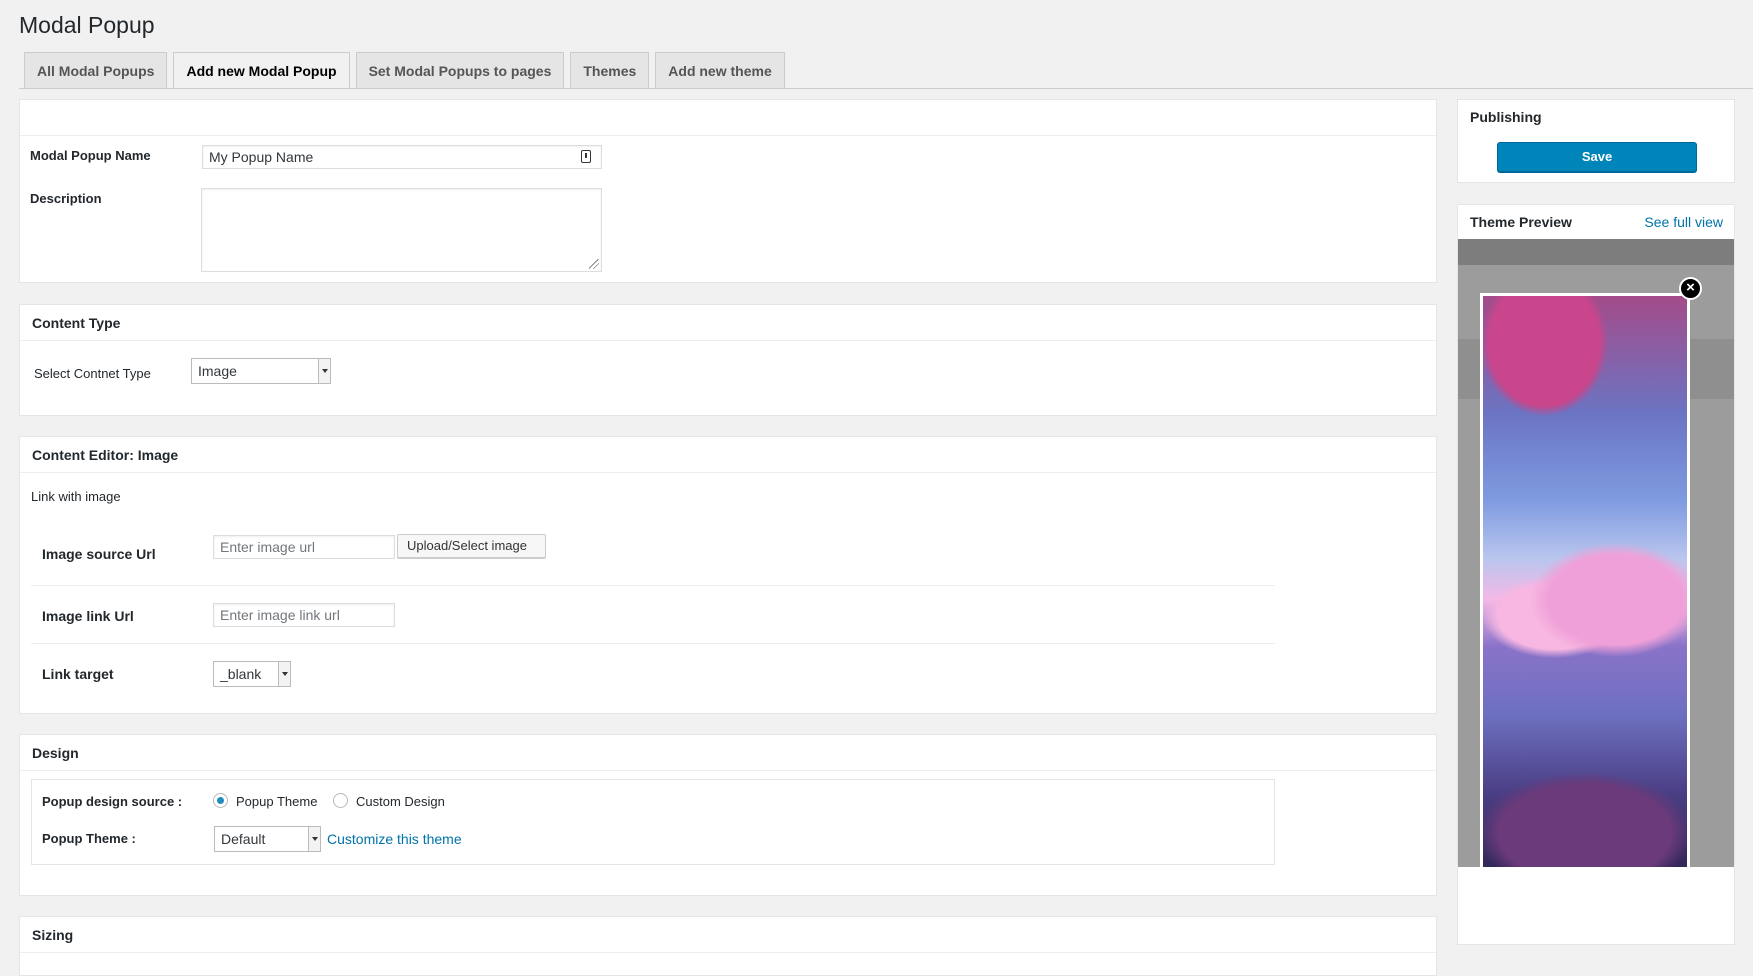 The height and width of the screenshot is (976, 1753). What do you see at coordinates (728, 935) in the screenshot?
I see `sizing-title: Sizing` at bounding box center [728, 935].